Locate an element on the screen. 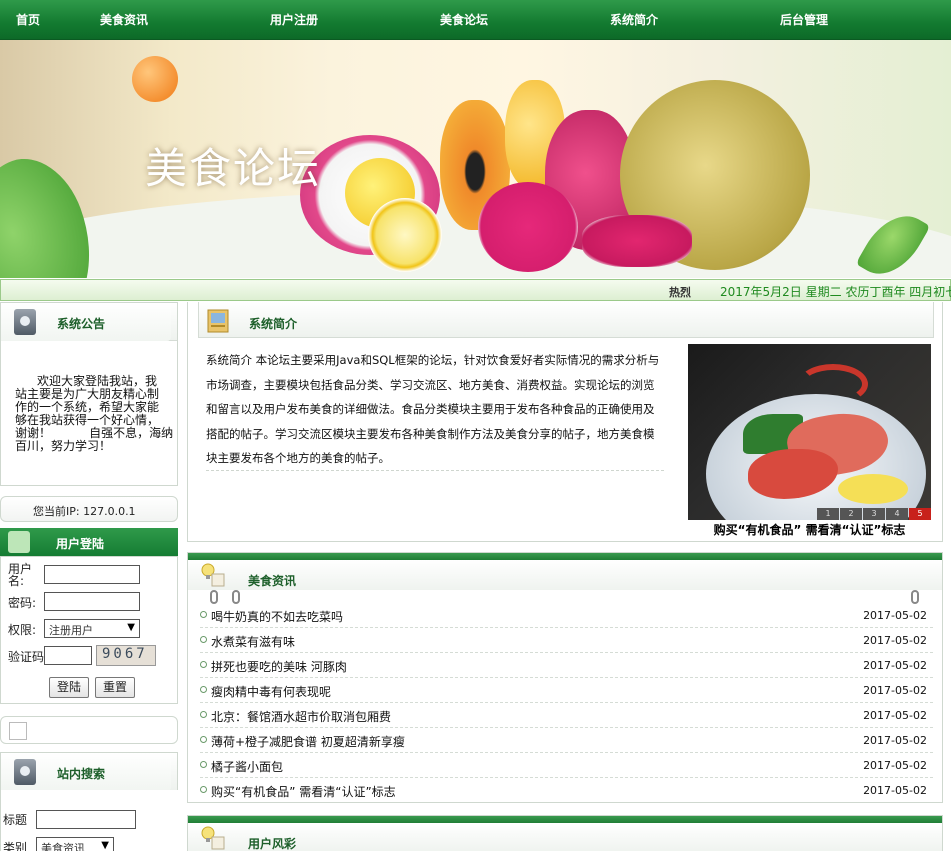  notice-title: 系统公告 is located at coordinates (81, 324).